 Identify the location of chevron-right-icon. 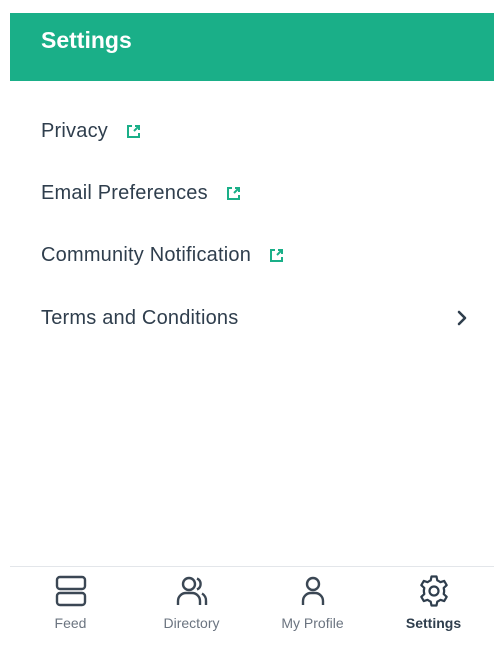
(462, 318).